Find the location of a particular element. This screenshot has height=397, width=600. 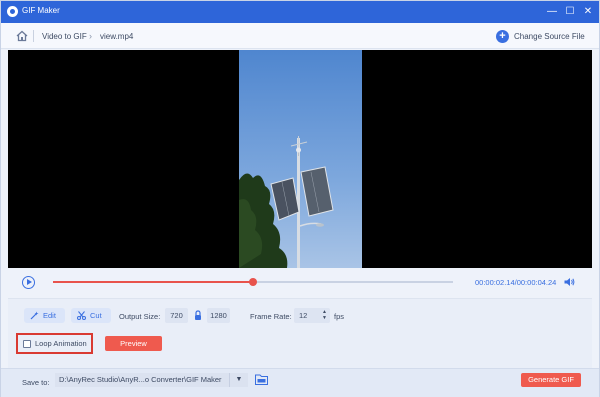

total-time: 00:00:04.24 is located at coordinates (536, 282).